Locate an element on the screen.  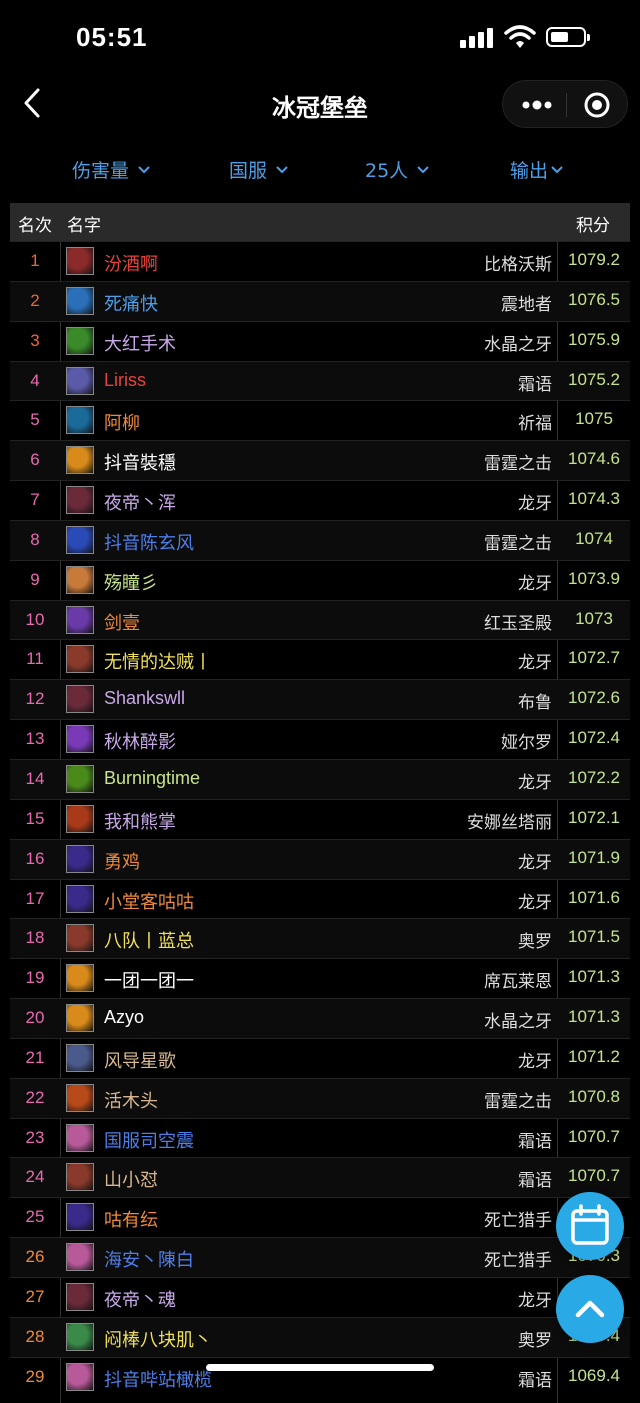
player-name: 秋林醉影 is located at coordinates (140, 741).